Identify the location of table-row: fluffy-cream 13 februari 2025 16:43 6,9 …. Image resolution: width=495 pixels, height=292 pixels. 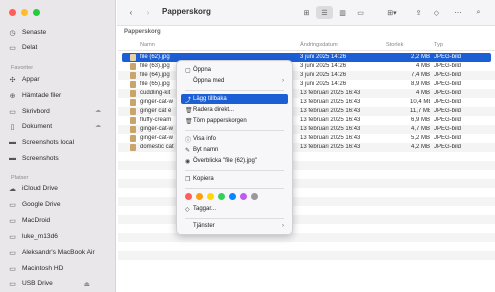
(306, 120).